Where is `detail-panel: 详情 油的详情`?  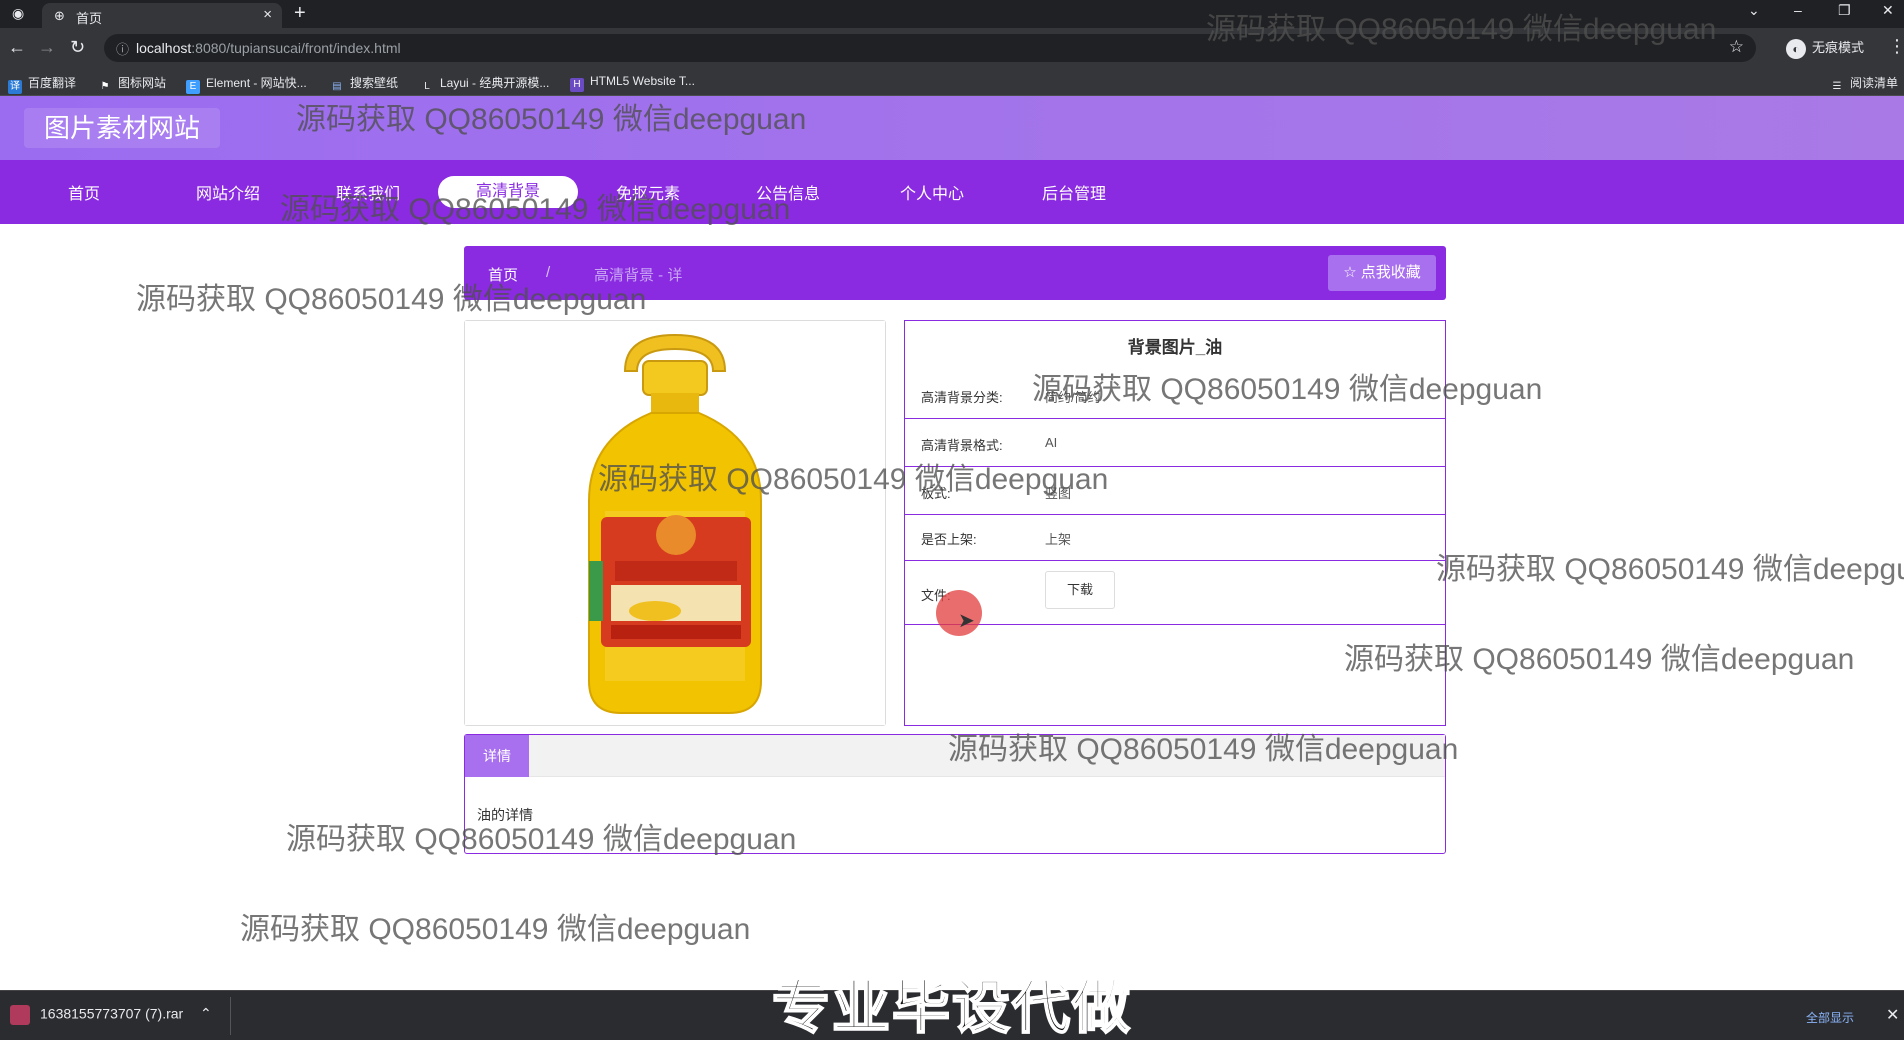 detail-panel: 详情 油的详情 is located at coordinates (955, 794).